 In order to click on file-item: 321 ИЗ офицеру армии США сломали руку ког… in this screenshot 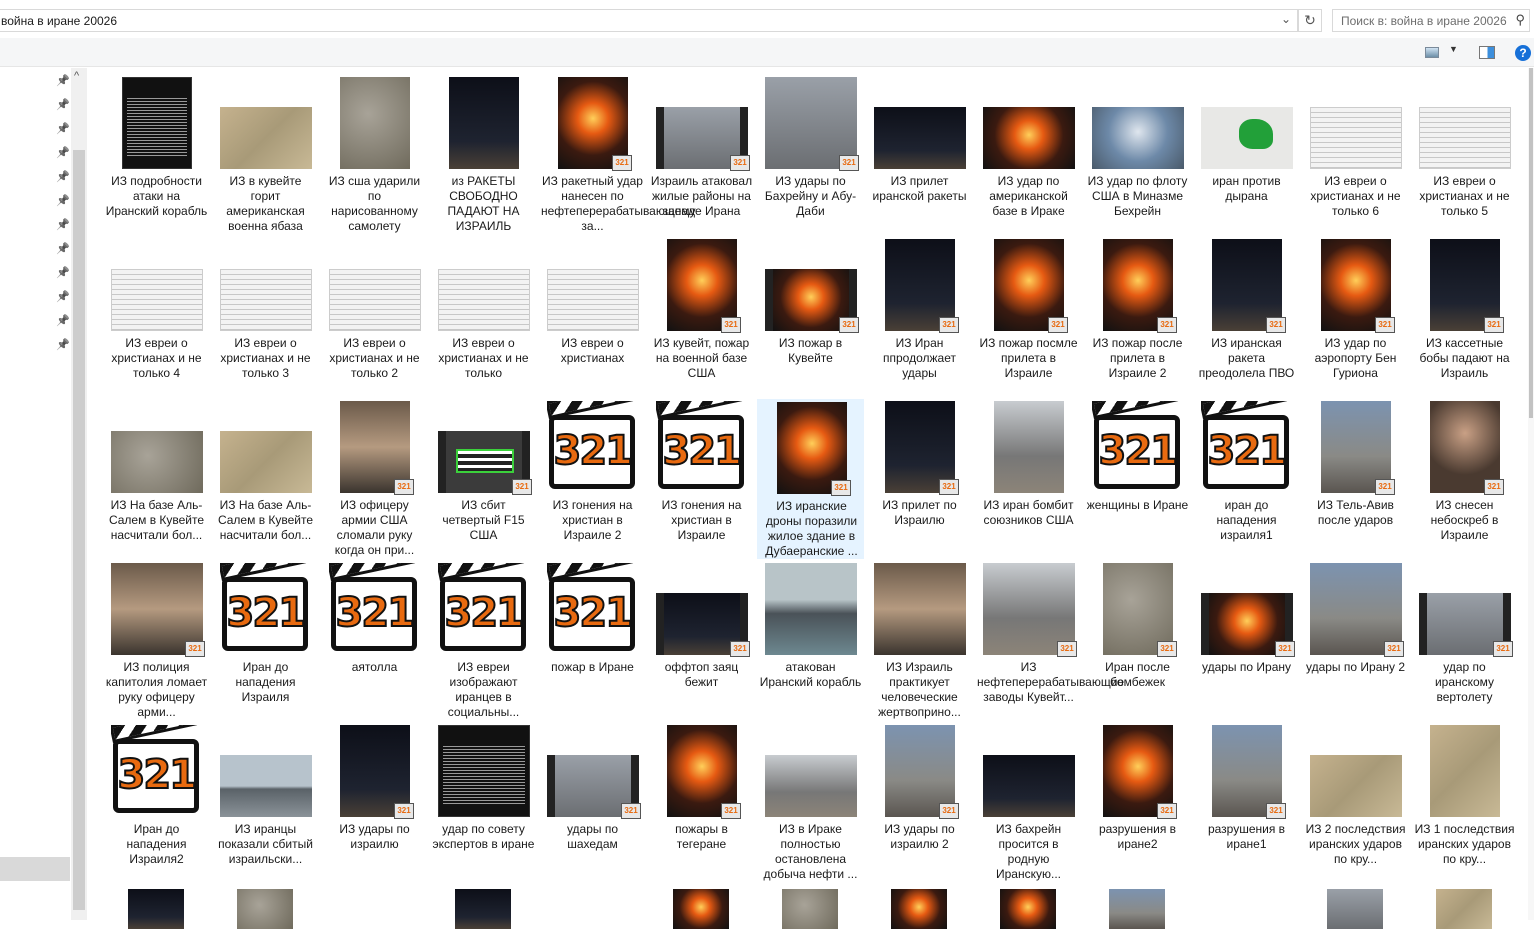, I will do `click(374, 479)`.